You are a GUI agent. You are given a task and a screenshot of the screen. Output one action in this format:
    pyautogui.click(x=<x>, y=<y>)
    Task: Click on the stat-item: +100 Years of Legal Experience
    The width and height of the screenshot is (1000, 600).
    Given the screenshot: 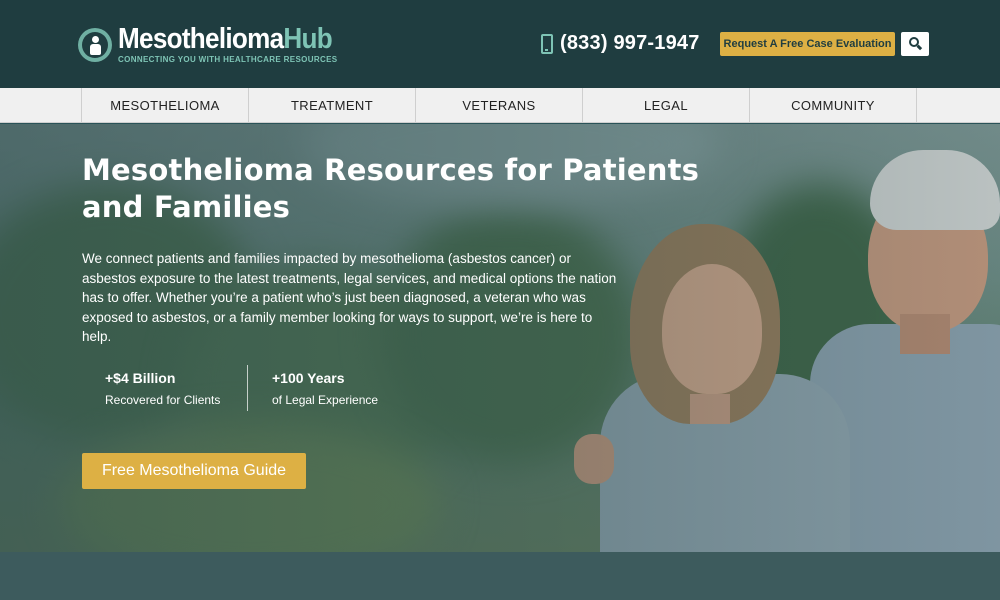 What is the action you would take?
    pyautogui.click(x=313, y=388)
    